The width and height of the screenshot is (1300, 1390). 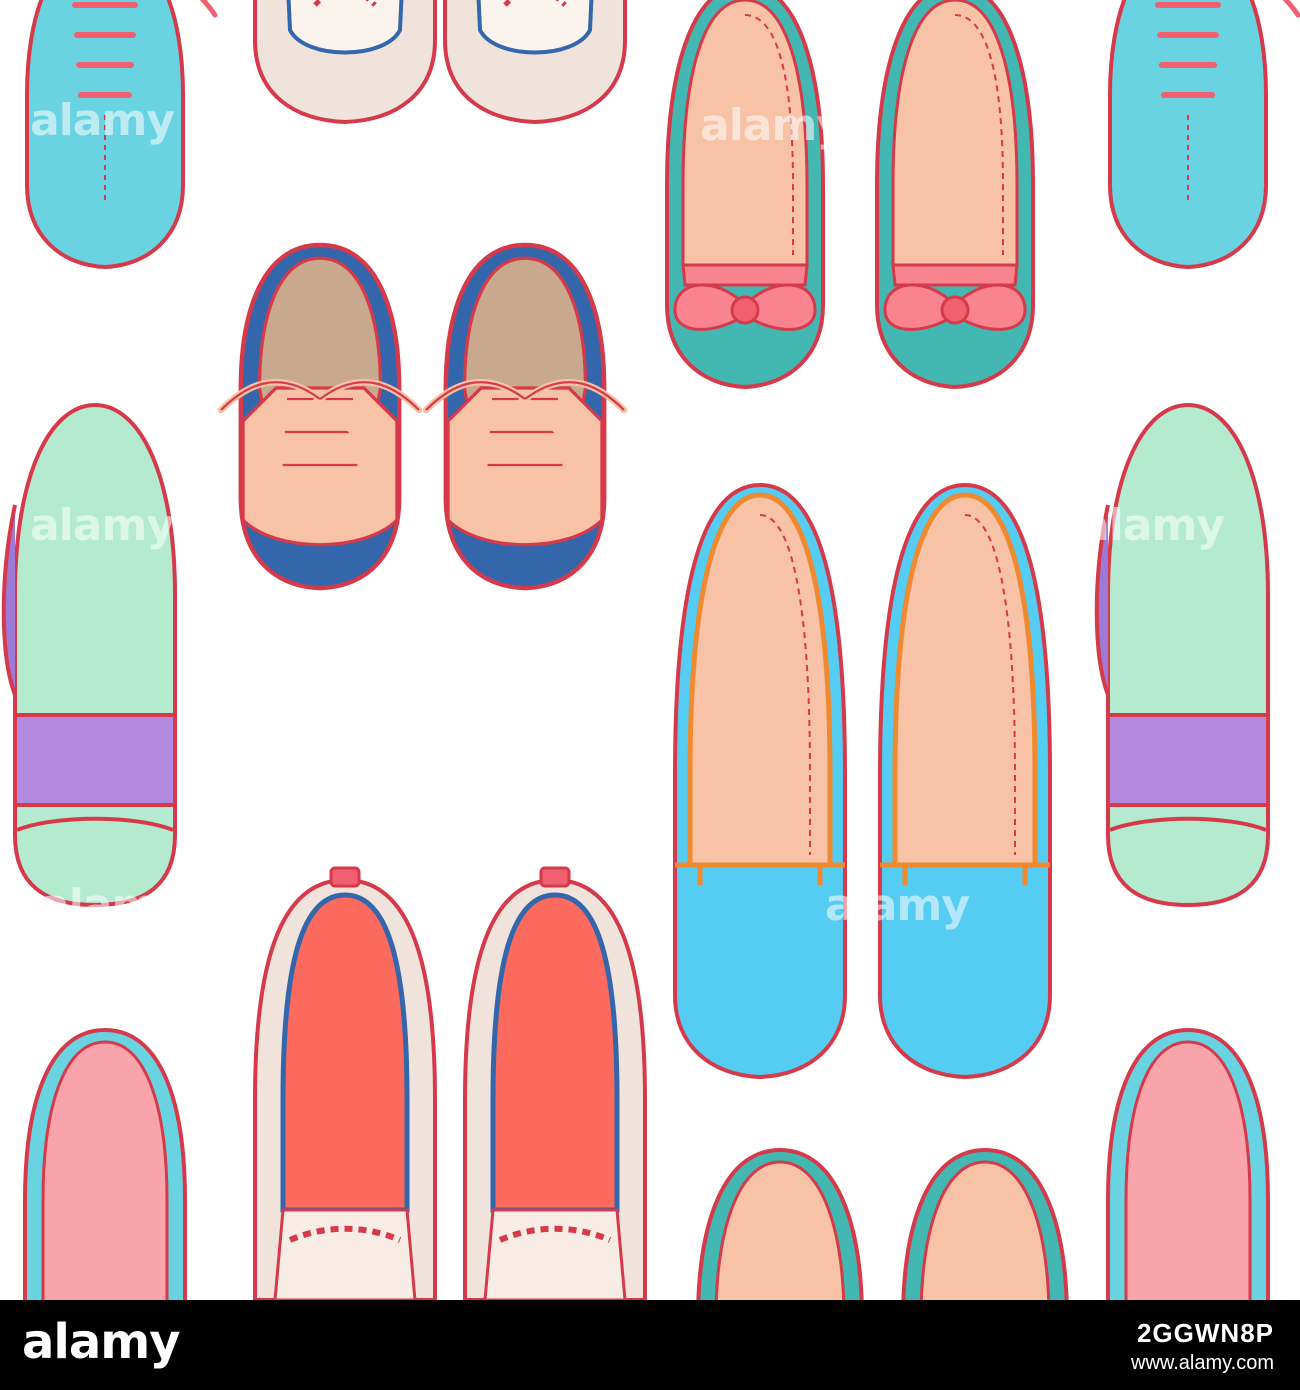 I want to click on site-url-link: www.alamy.com, so click(x=1202, y=1363).